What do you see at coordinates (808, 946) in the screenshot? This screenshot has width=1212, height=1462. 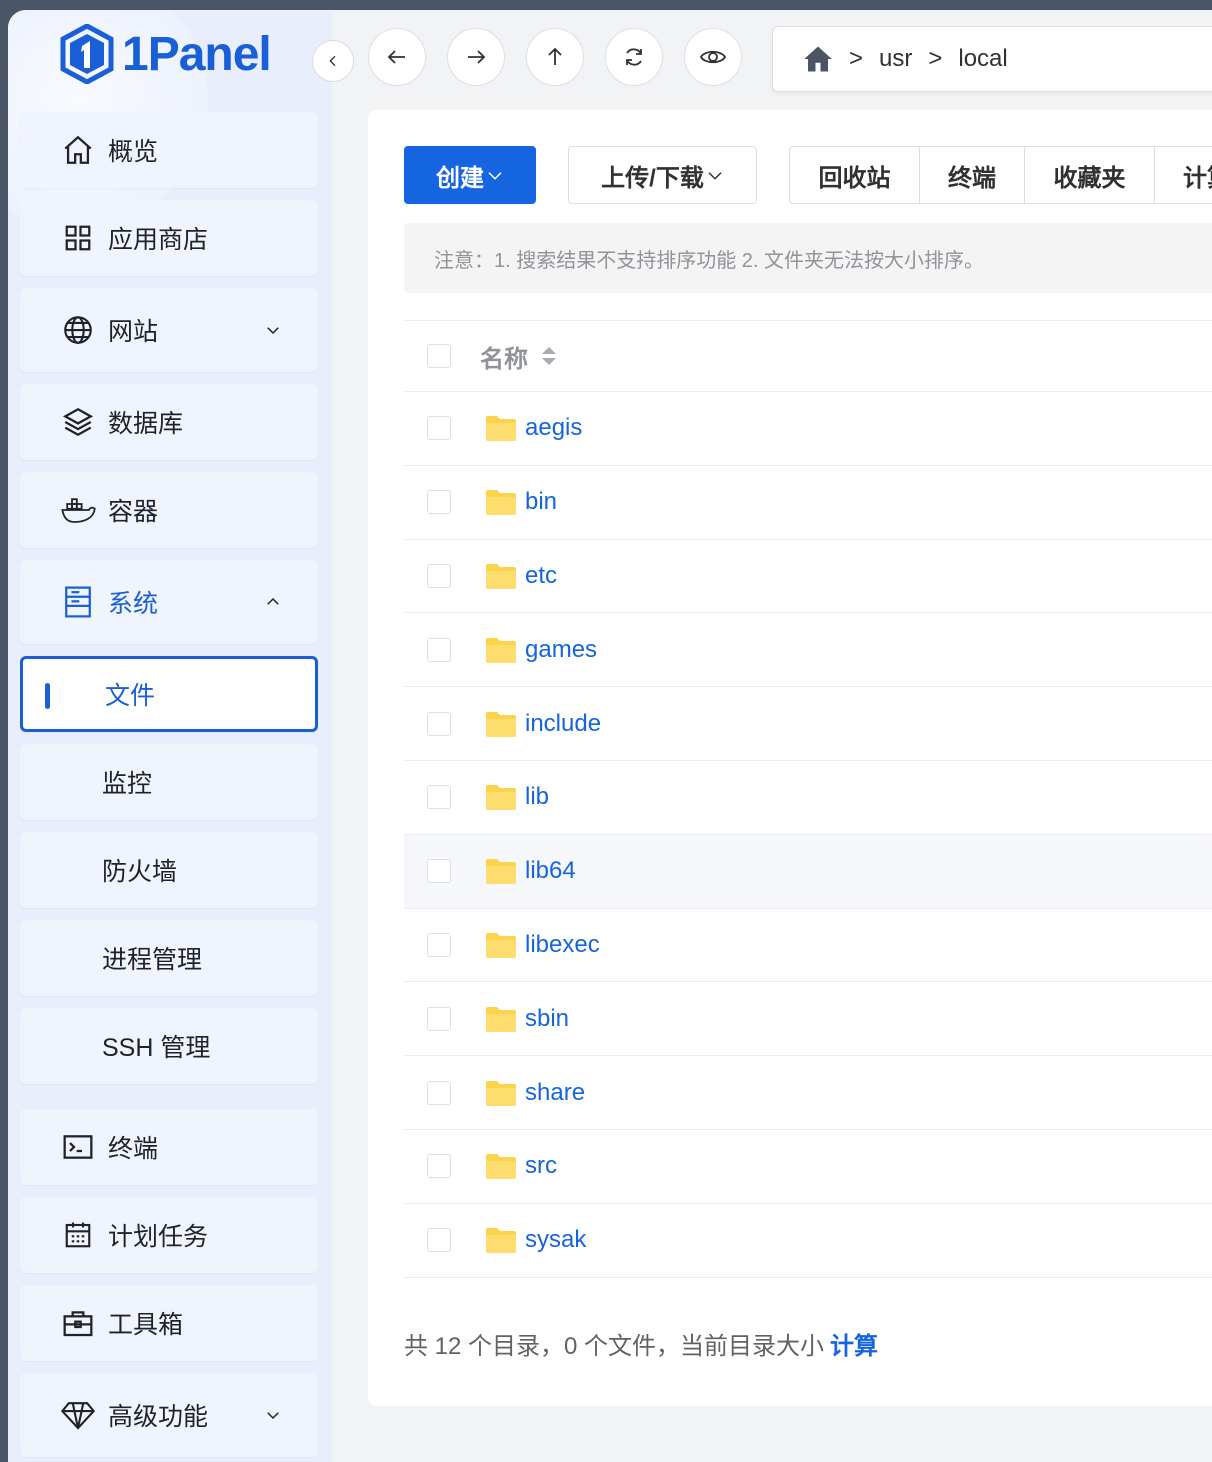 I see `table-row: libexec` at bounding box center [808, 946].